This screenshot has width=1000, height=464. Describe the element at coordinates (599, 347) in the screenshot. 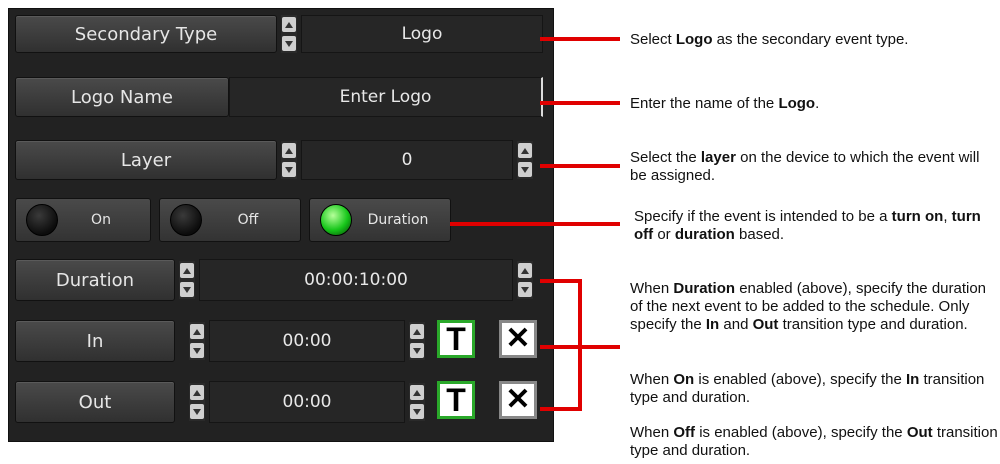

I see `callout-line-duration` at that location.